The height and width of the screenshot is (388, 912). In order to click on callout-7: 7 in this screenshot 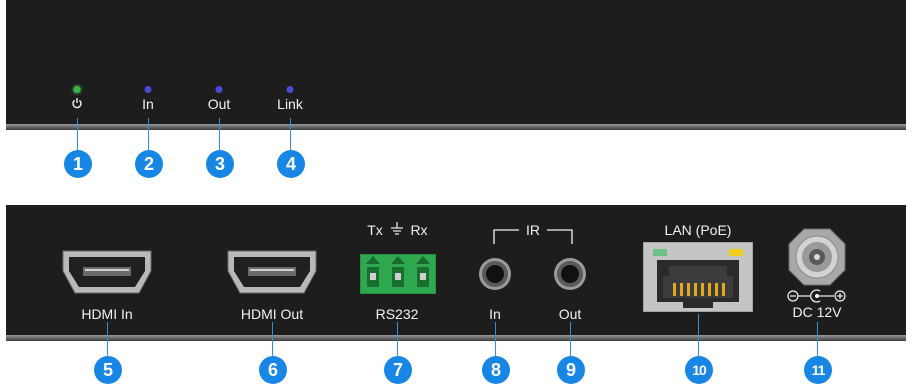, I will do `click(398, 370)`.